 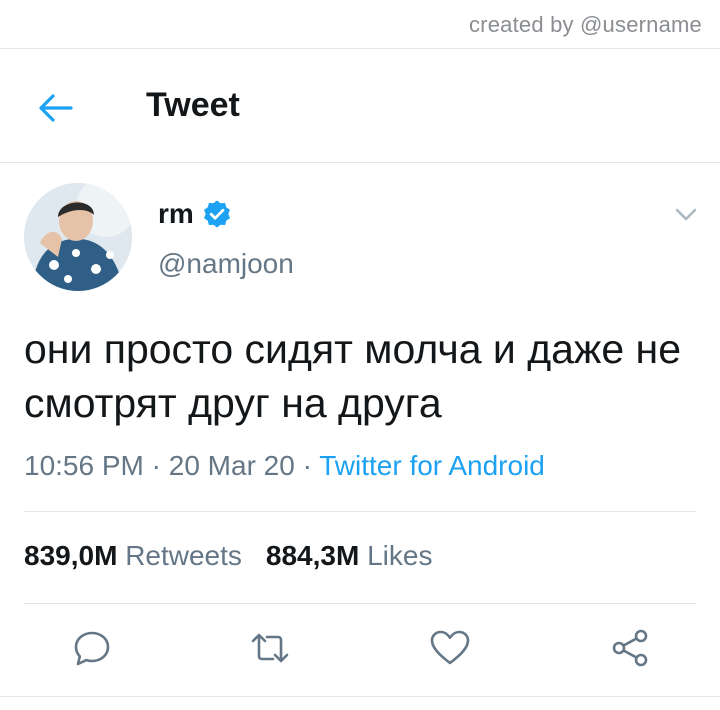 I want to click on avatar-image, so click(x=78, y=237).